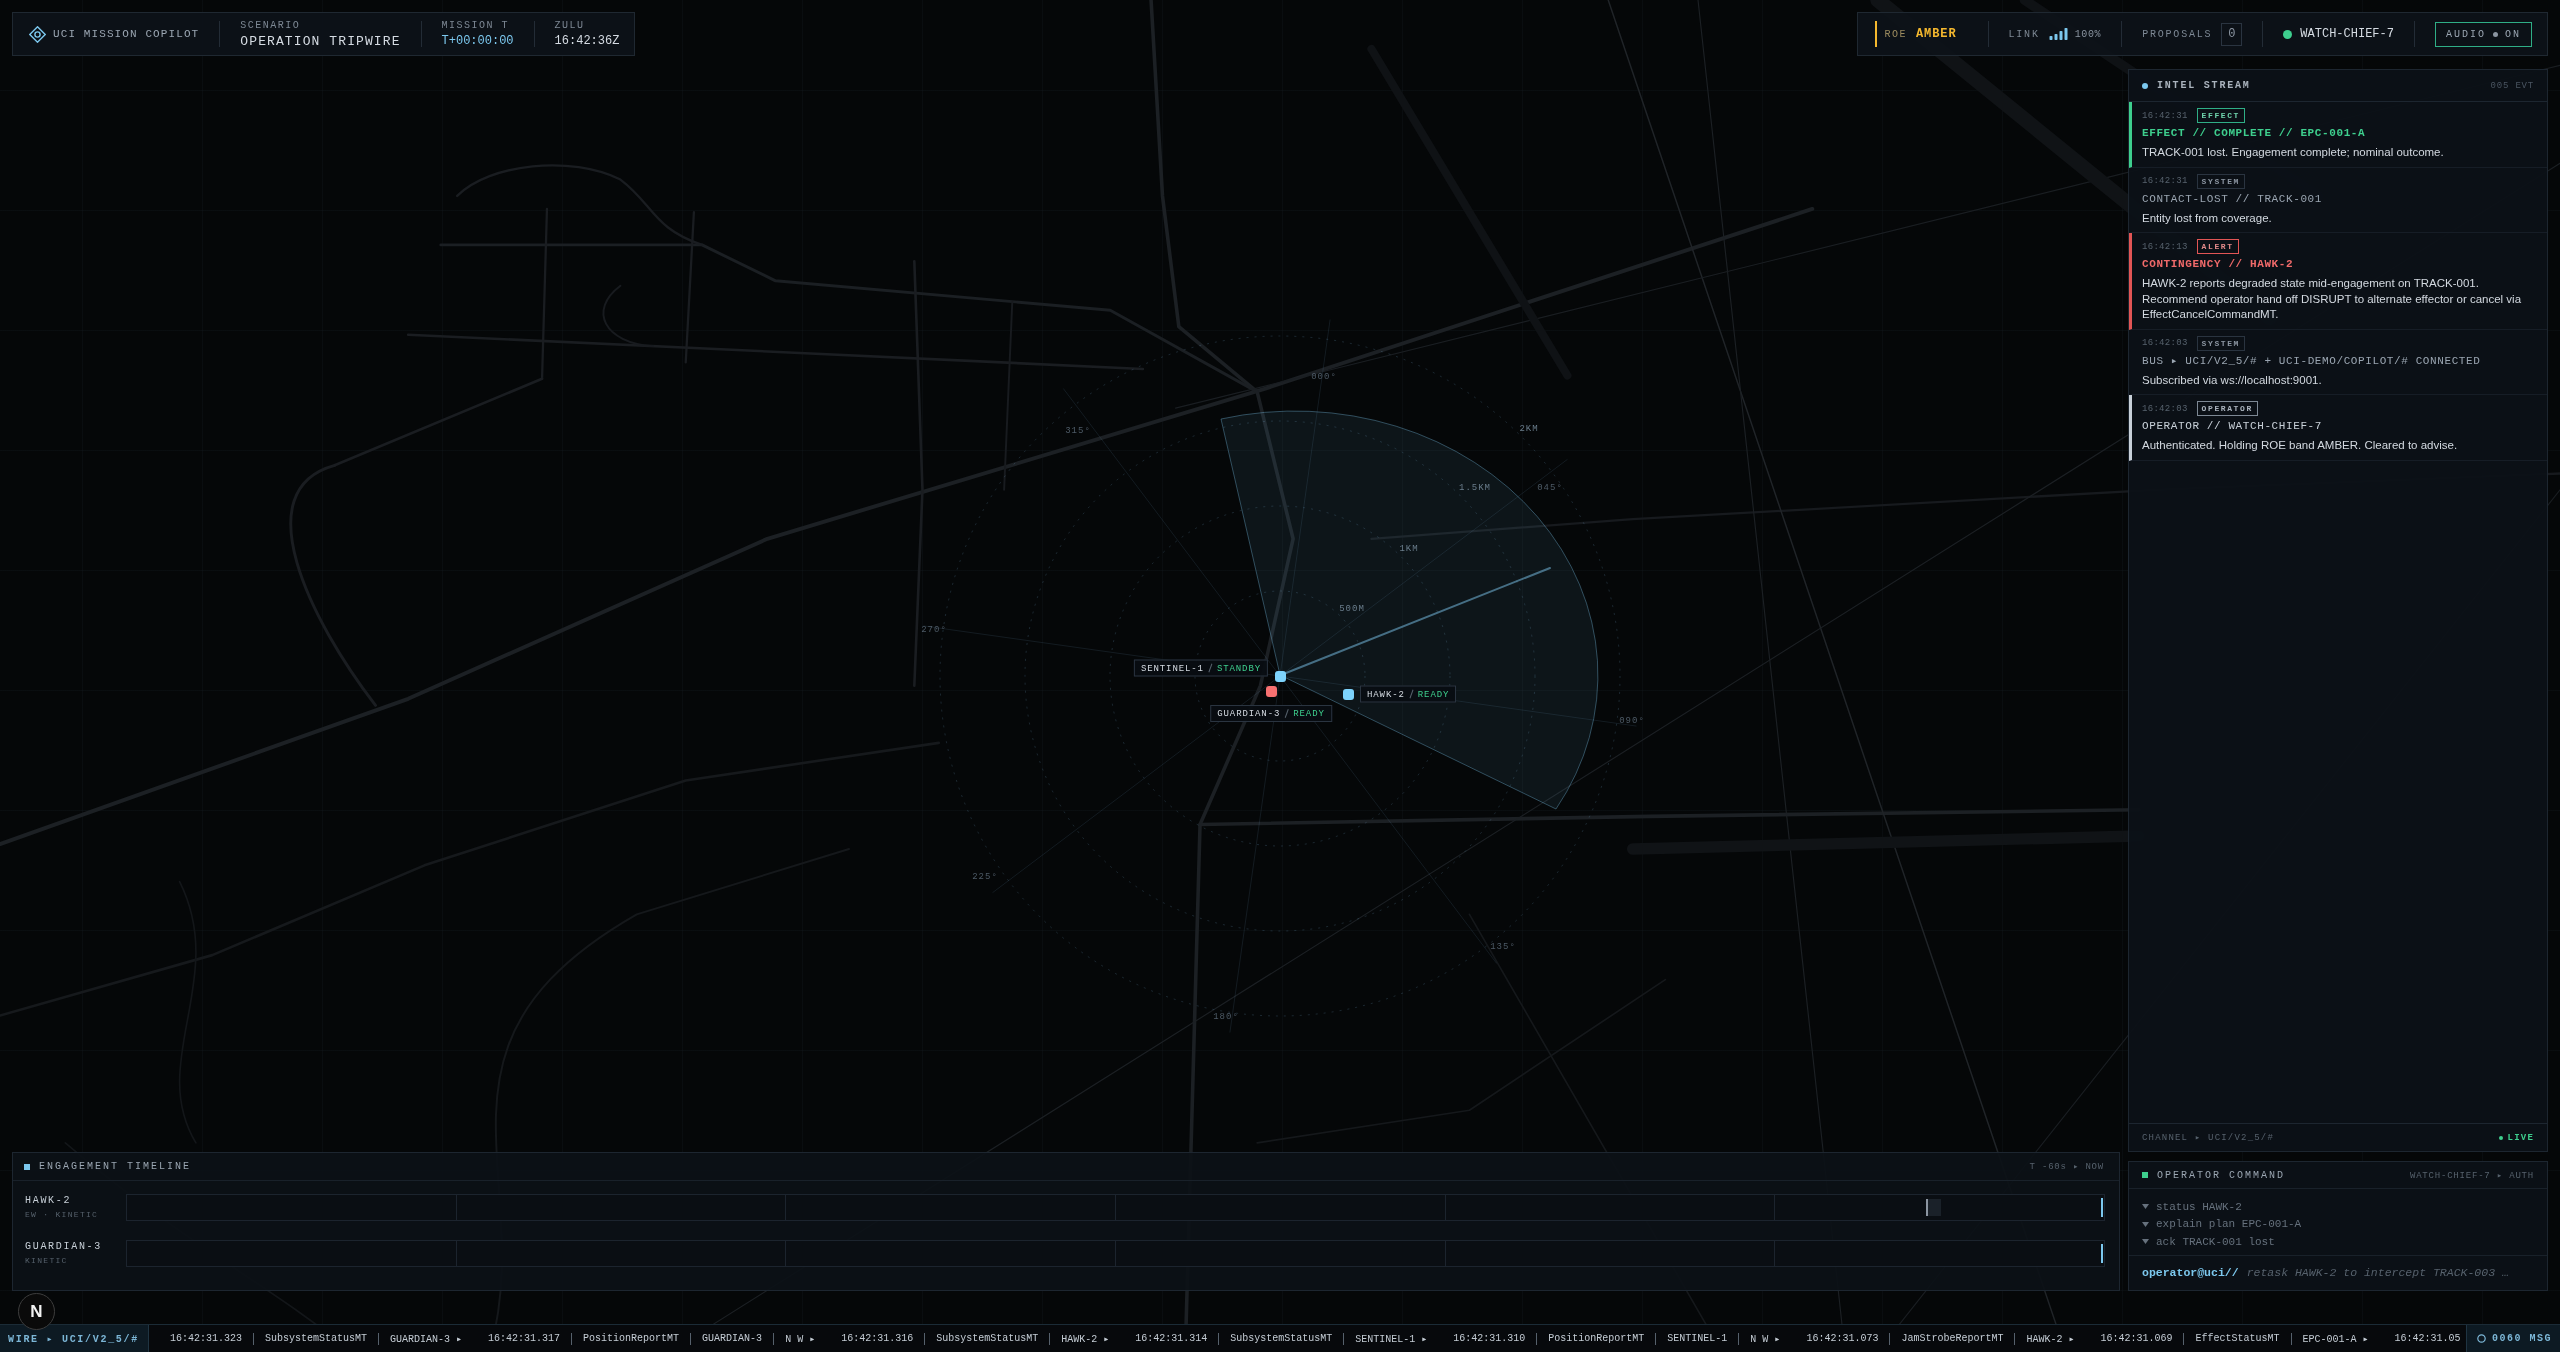 The image size is (2560, 1352). What do you see at coordinates (985, 877) in the screenshot?
I see `bearing-label: 225°` at bounding box center [985, 877].